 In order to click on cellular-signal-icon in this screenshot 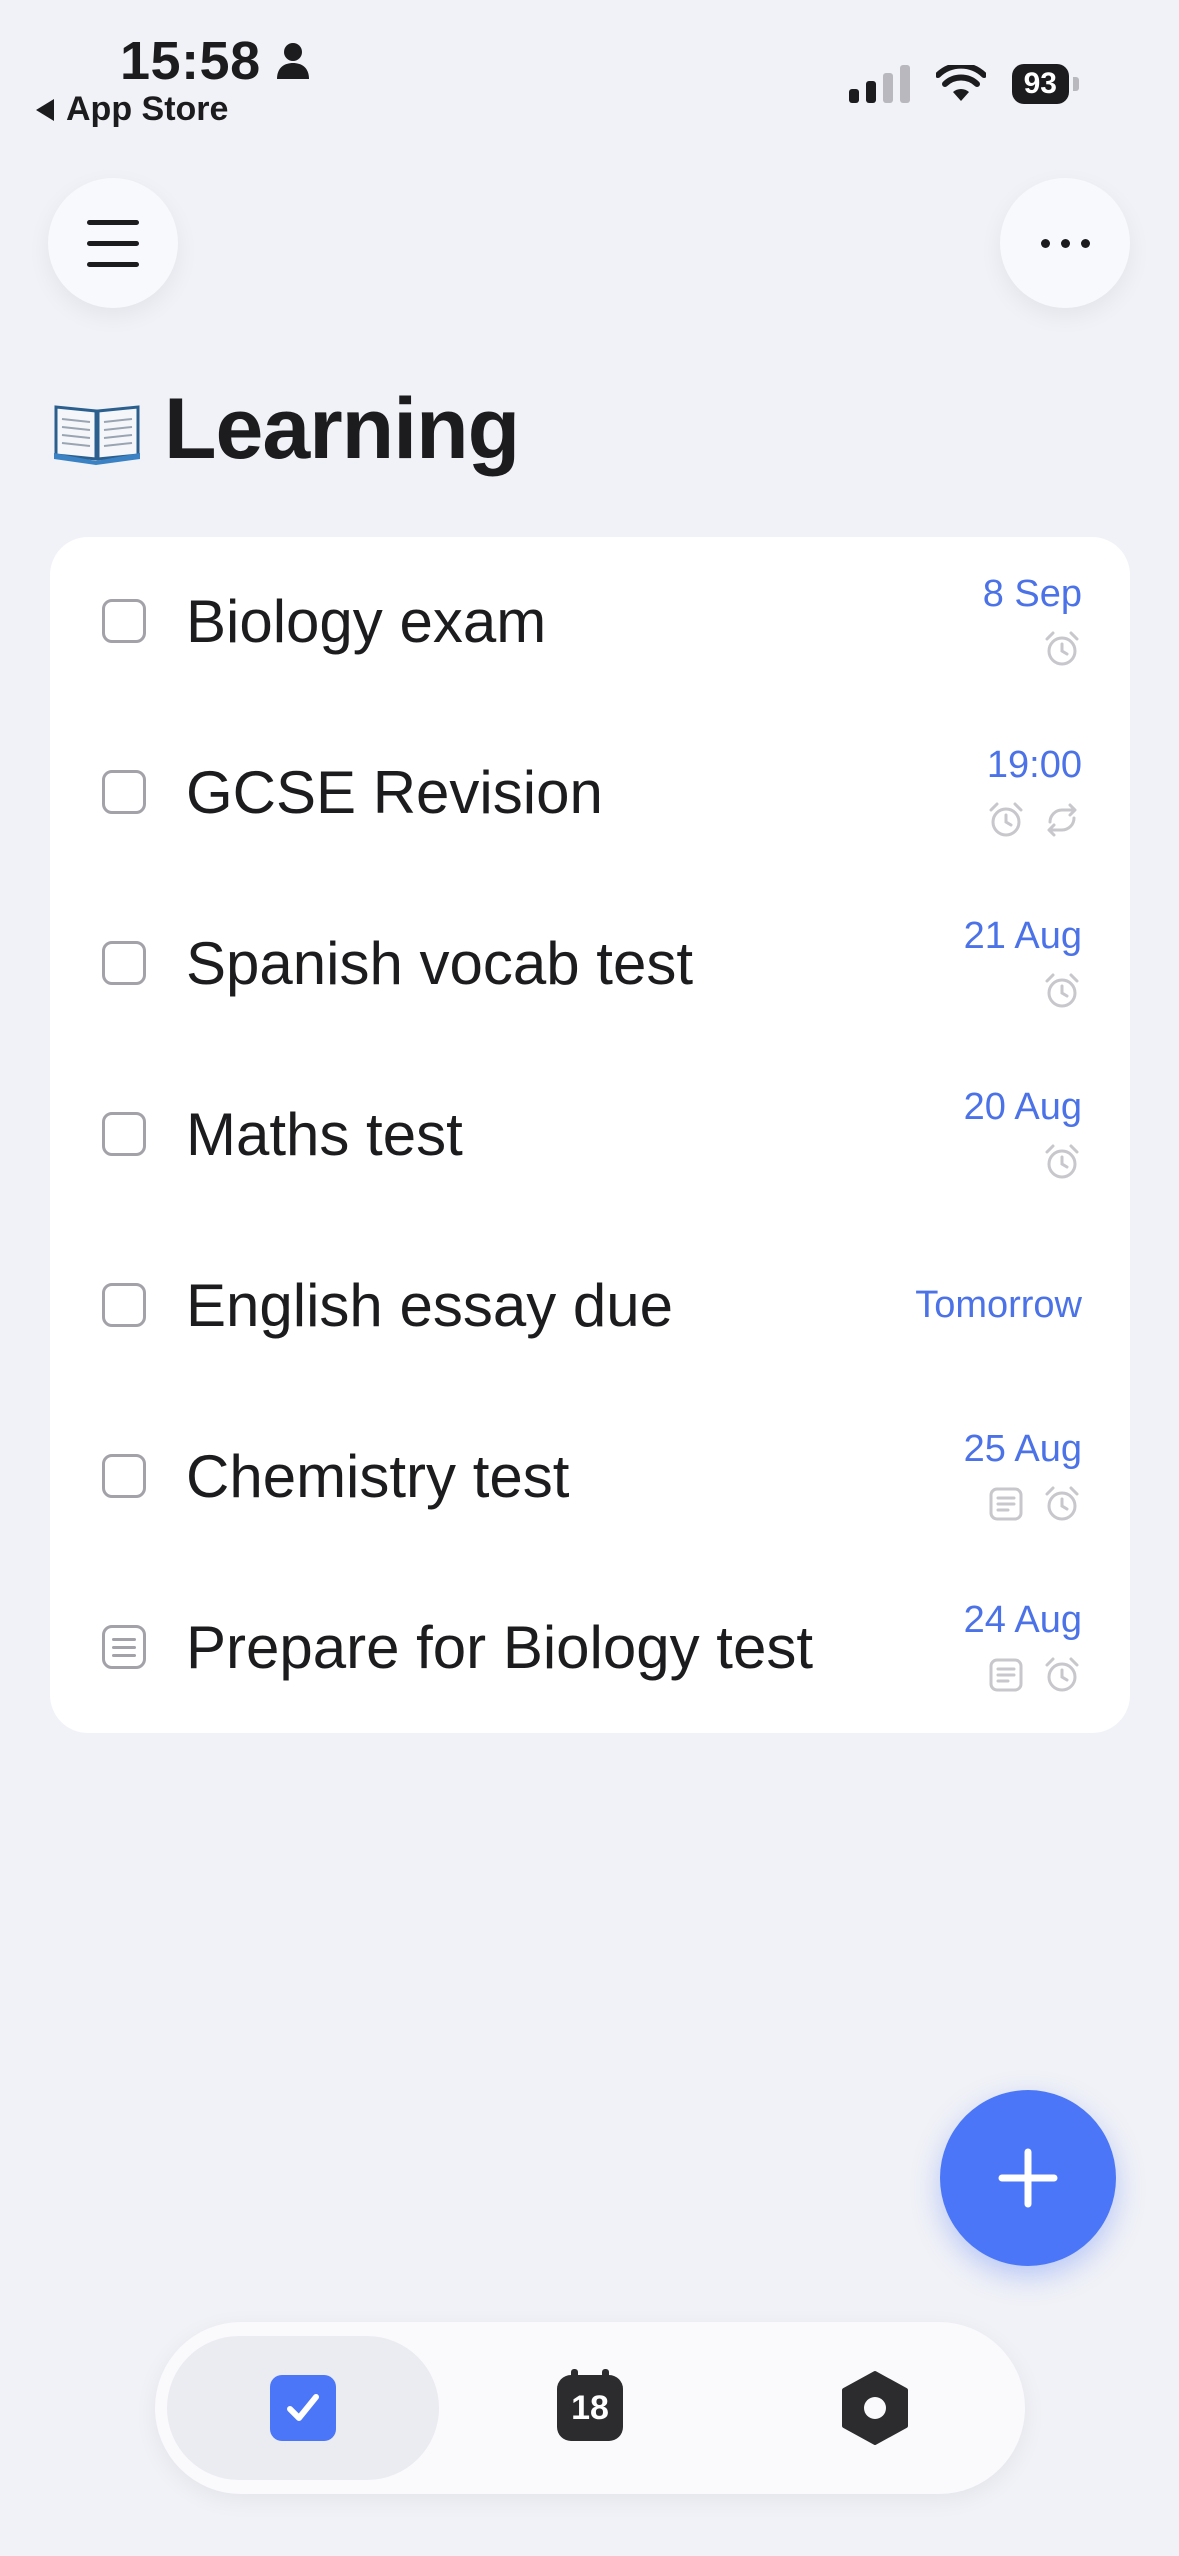, I will do `click(879, 84)`.